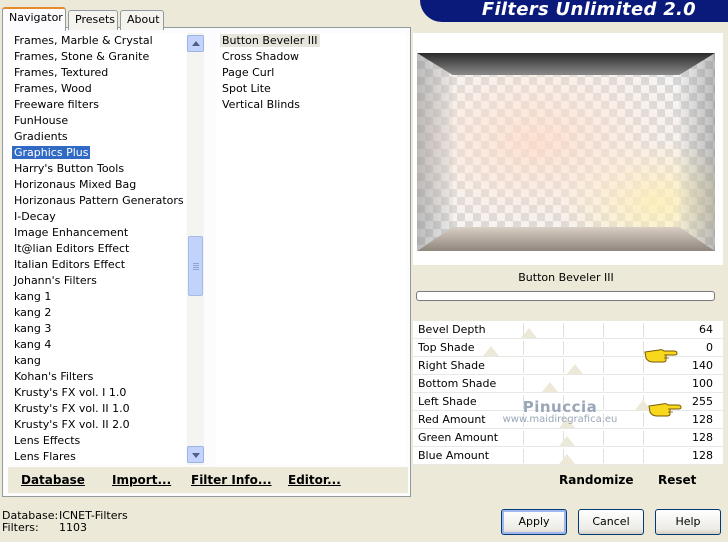 Image resolution: width=728 pixels, height=542 pixels. Describe the element at coordinates (97, 377) in the screenshot. I see `category-item: Kohan's Filters` at that location.